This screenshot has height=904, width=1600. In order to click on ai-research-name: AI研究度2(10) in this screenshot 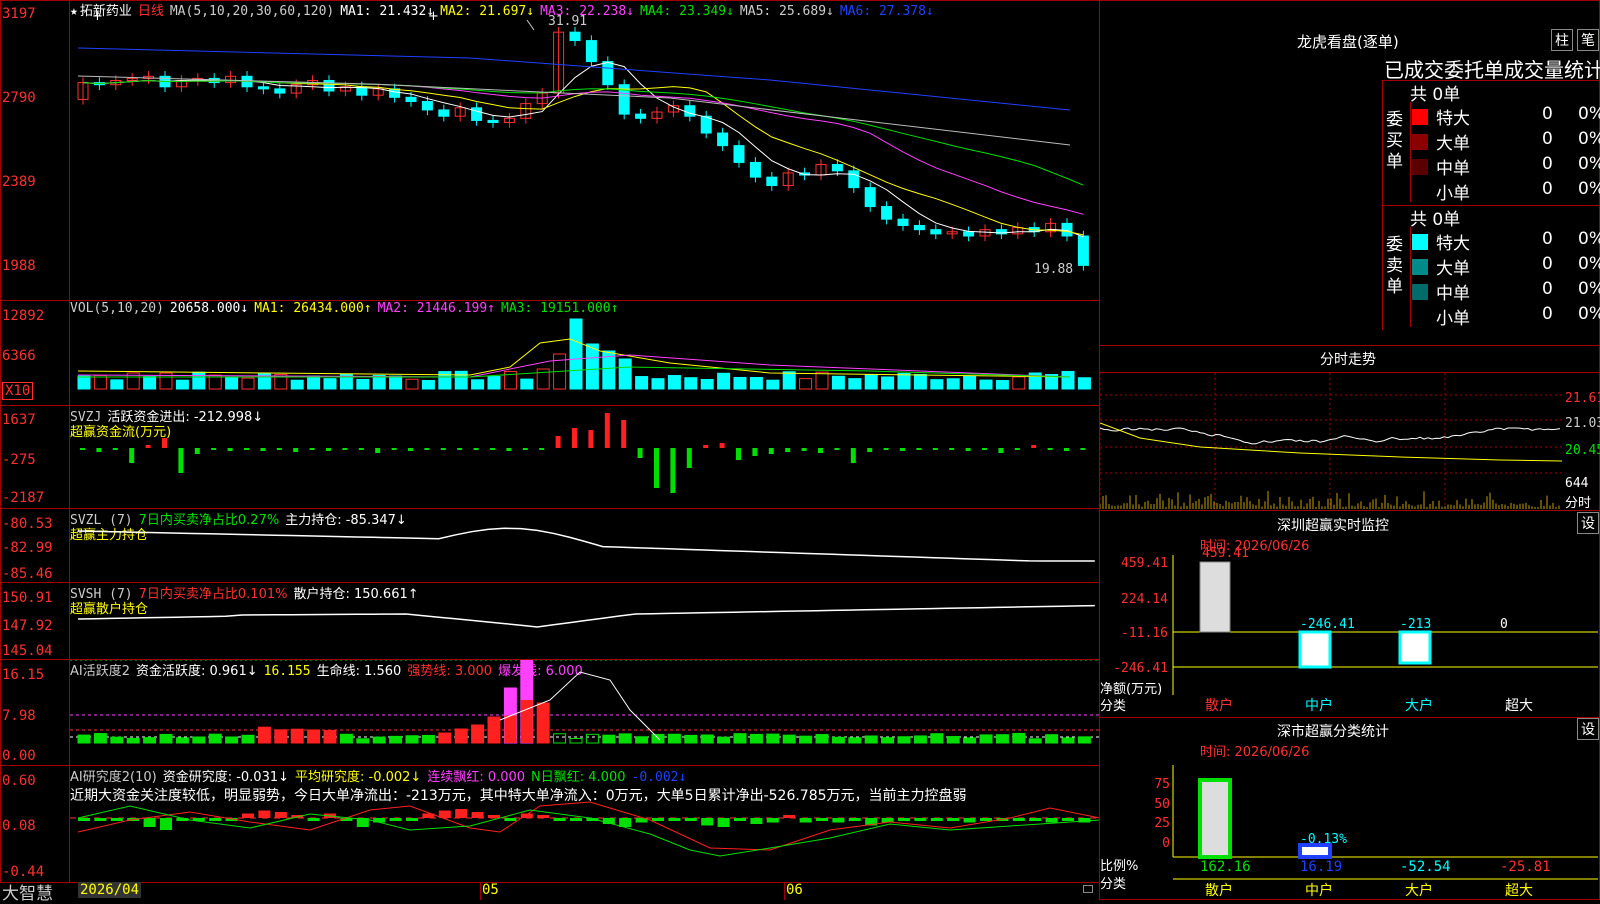, I will do `click(113, 777)`.